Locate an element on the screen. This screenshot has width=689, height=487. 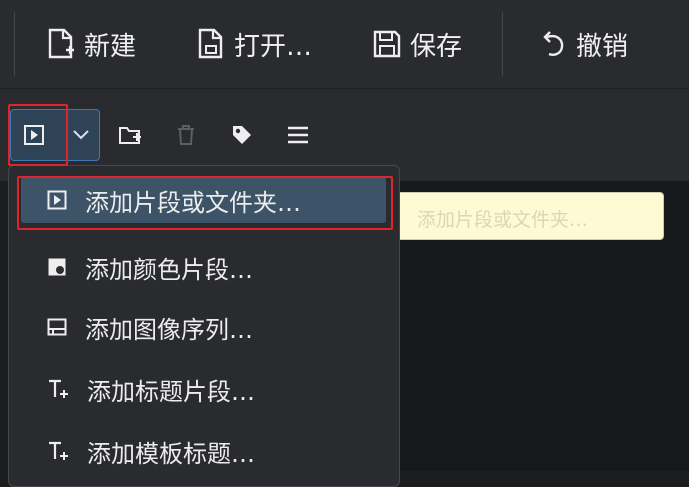
title-clip-icon is located at coordinates (58, 388).